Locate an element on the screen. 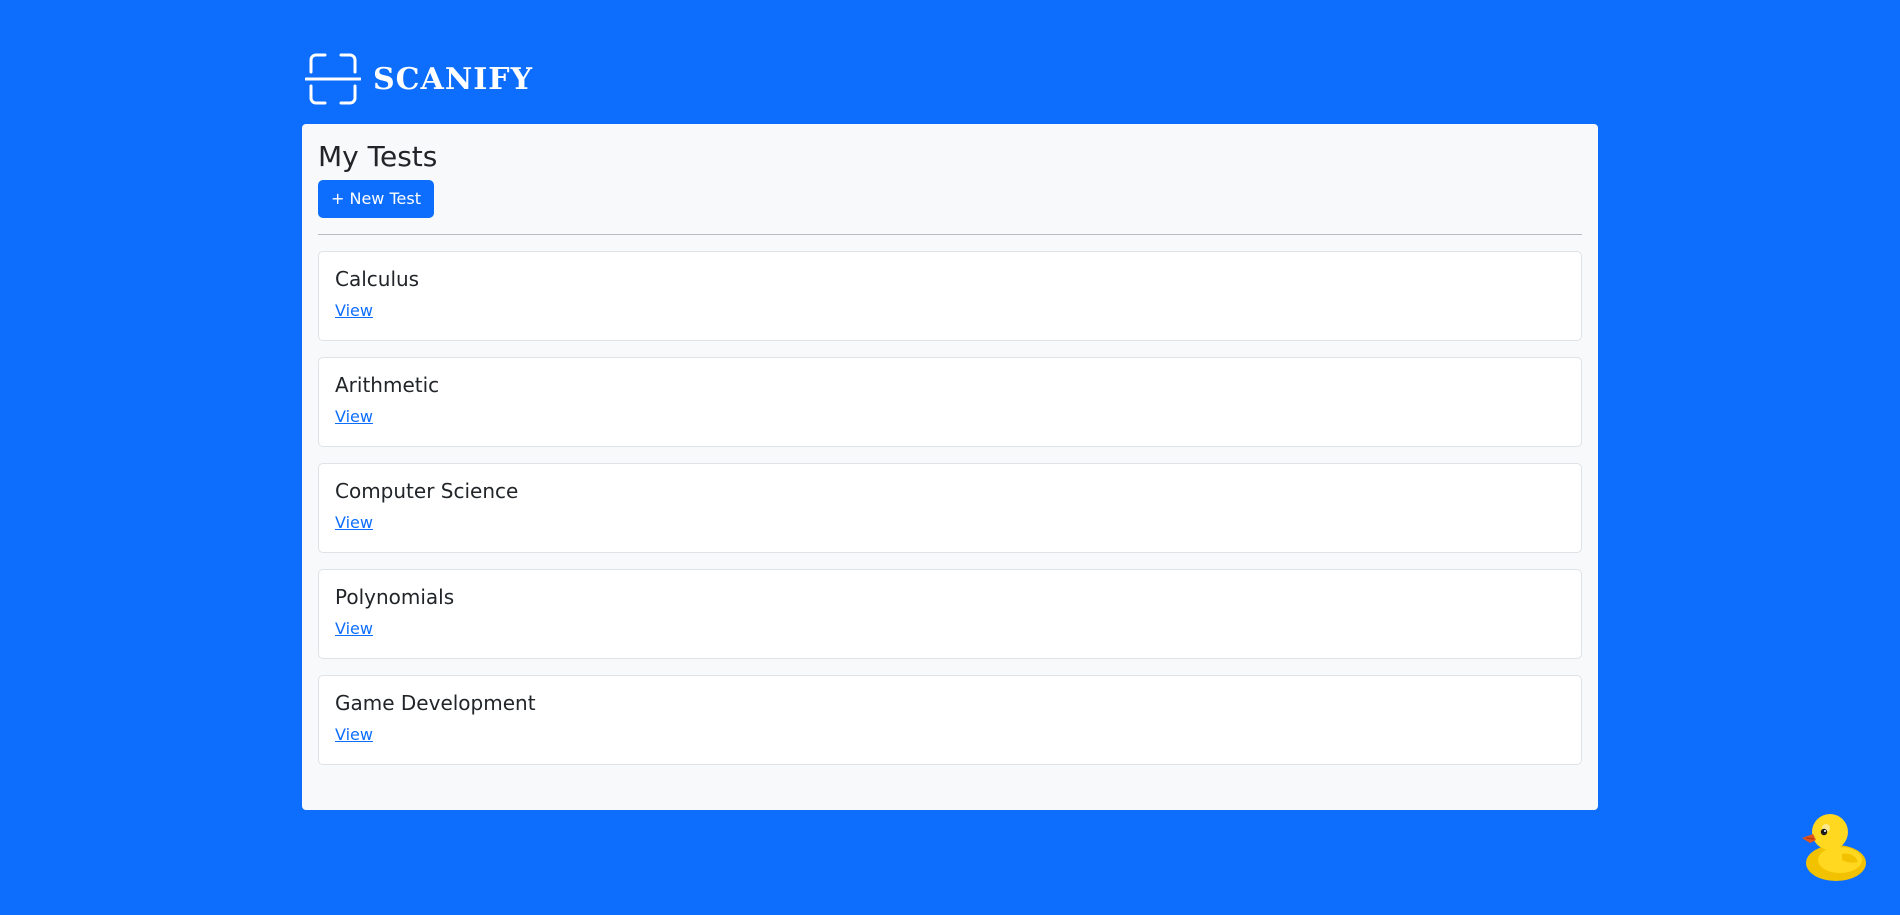  test-card: Calculus View is located at coordinates (950, 296).